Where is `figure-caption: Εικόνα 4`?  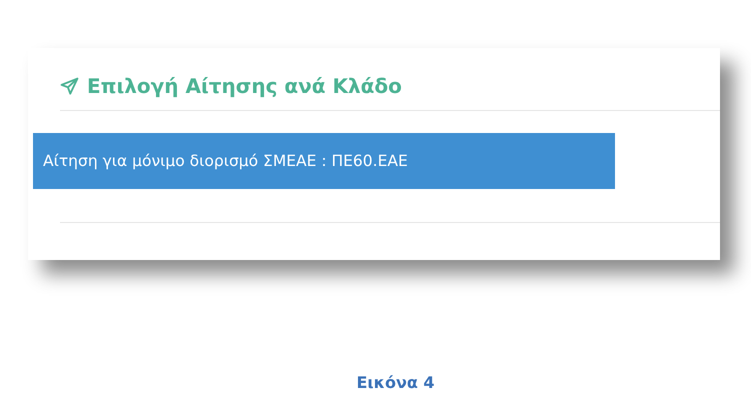
figure-caption: Εικόνα 4 is located at coordinates (395, 382).